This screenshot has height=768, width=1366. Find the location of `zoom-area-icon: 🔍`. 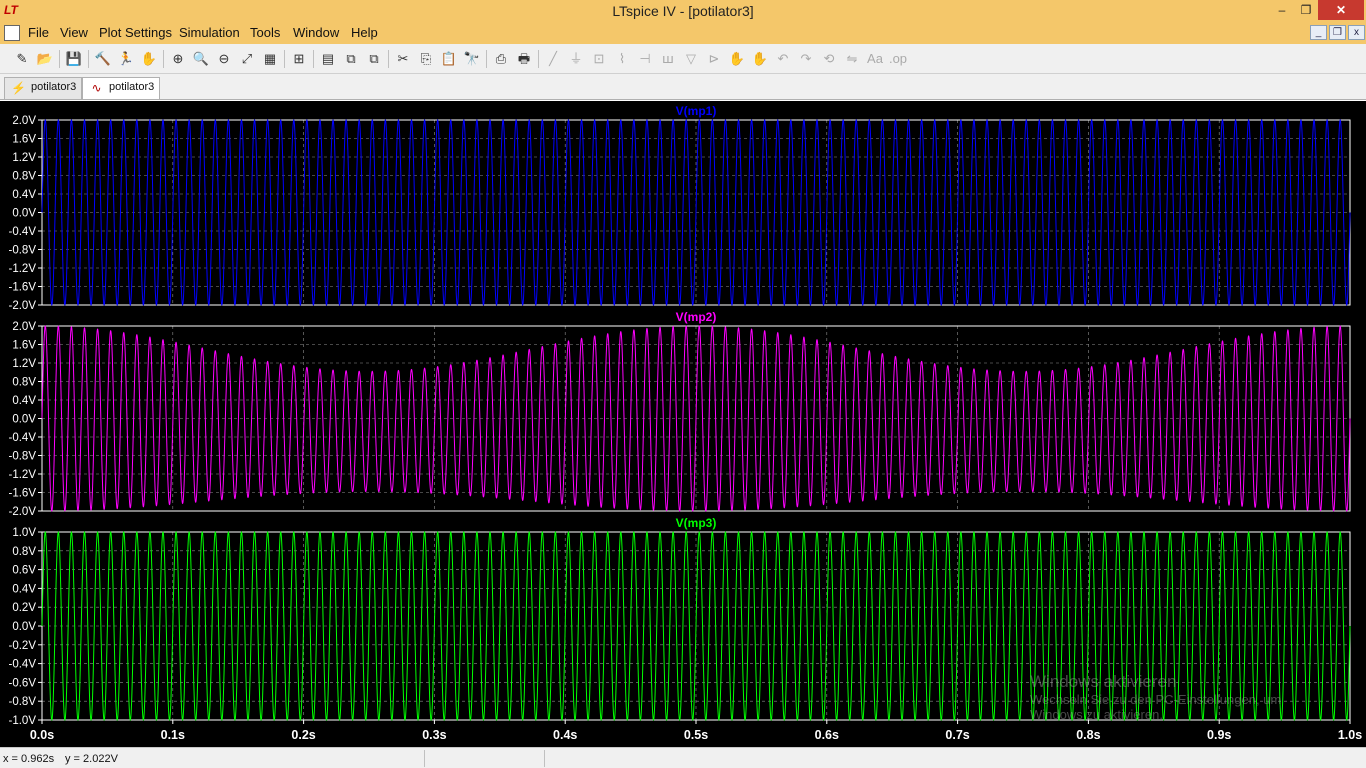

zoom-area-icon: 🔍 is located at coordinates (201, 59).